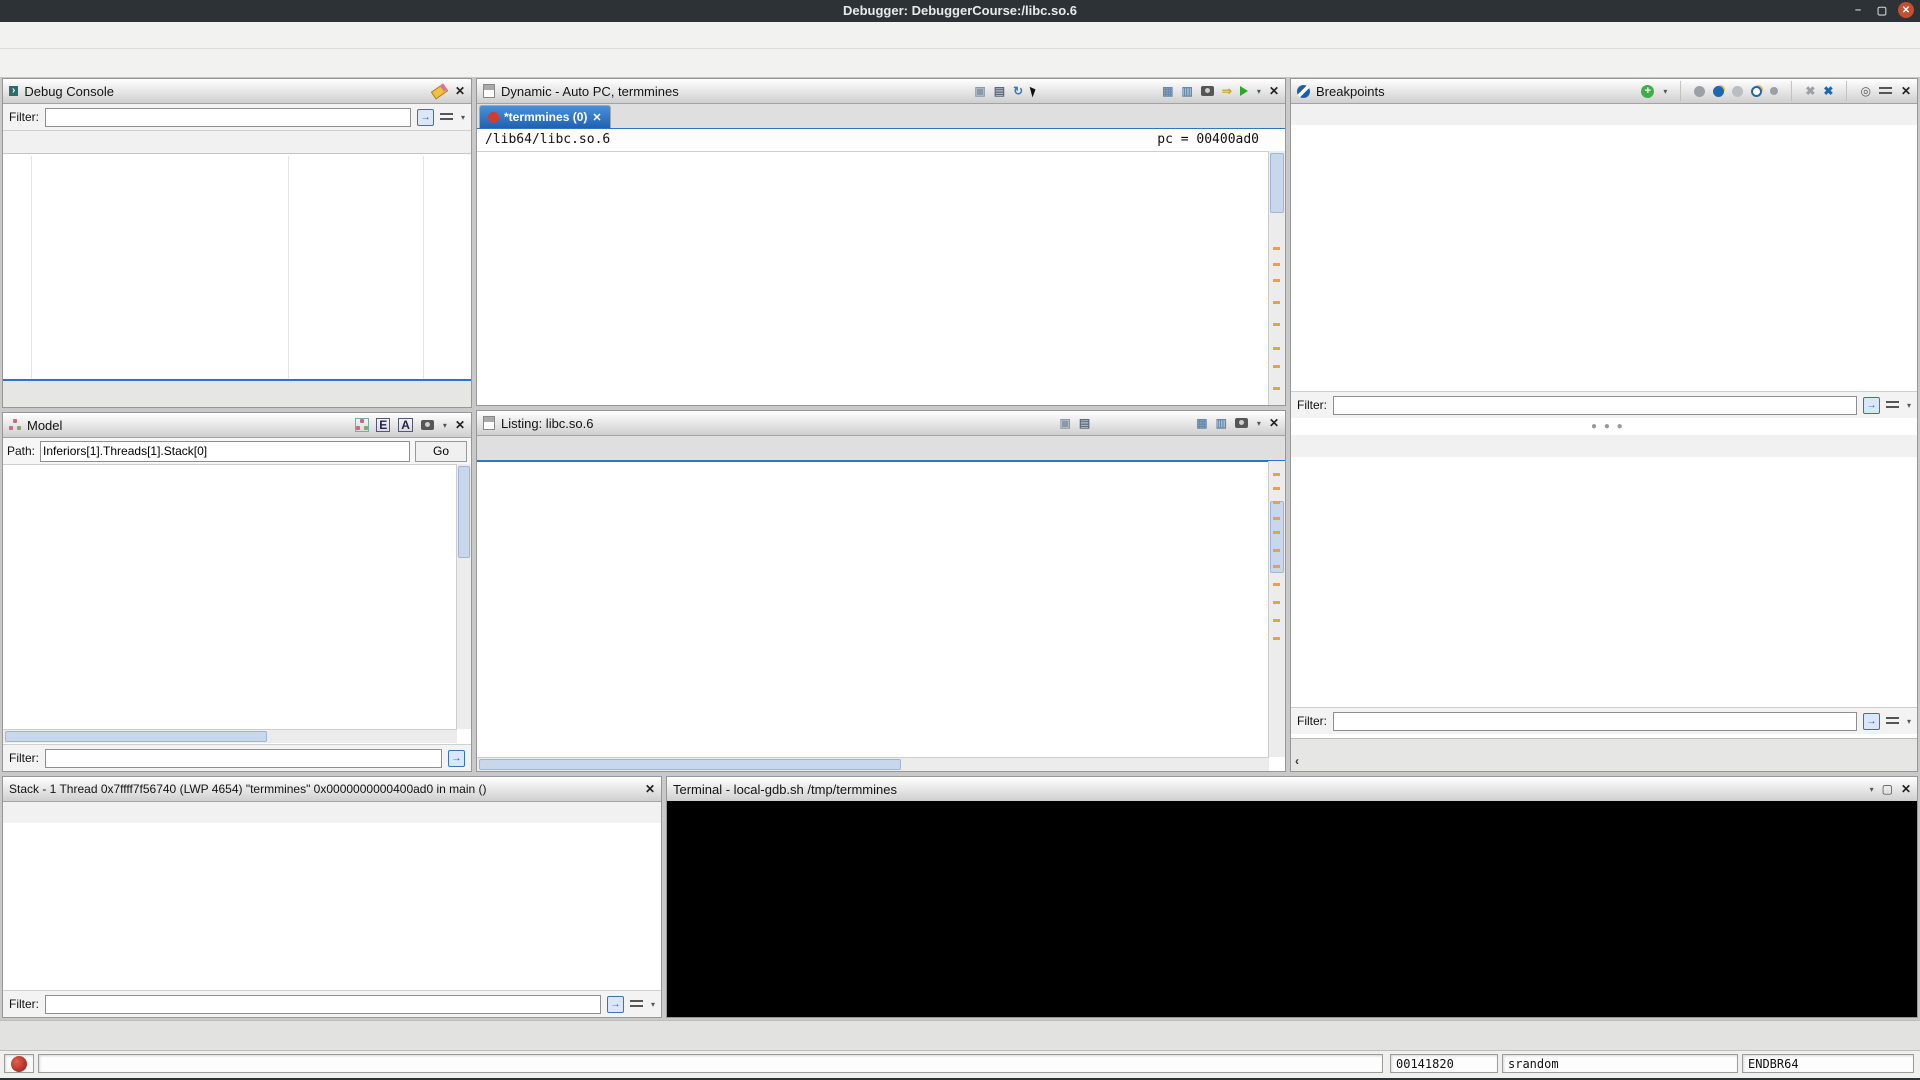 The width and height of the screenshot is (1920, 1080). Describe the element at coordinates (1858, 10) in the screenshot. I see `minimize-button: –` at that location.